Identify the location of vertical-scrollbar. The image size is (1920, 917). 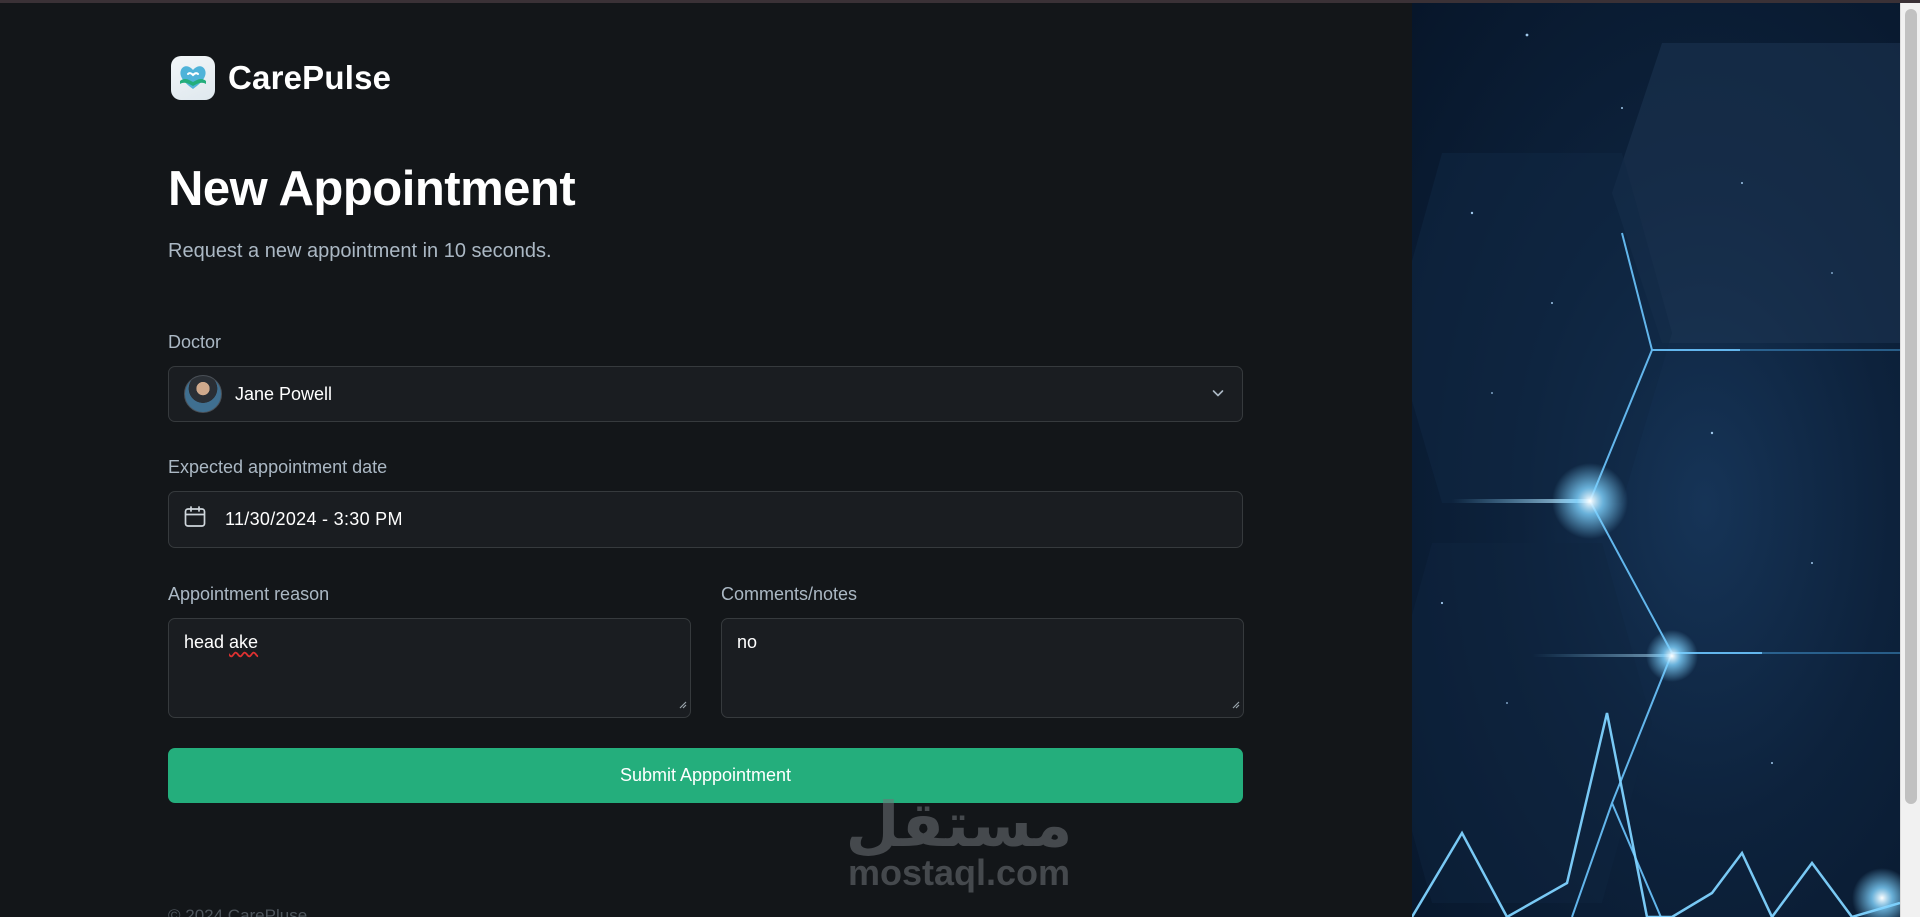
(1910, 460).